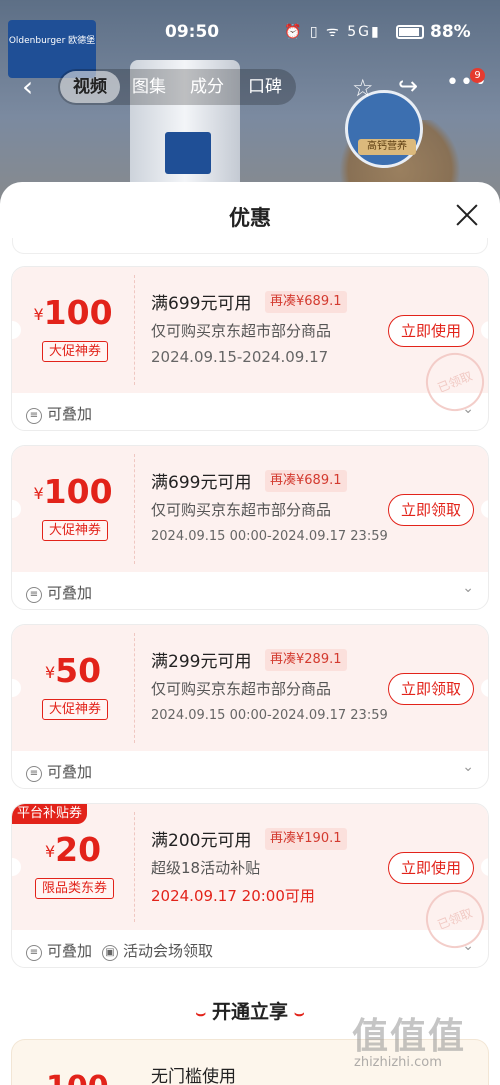  What do you see at coordinates (467, 215) in the screenshot?
I see `close-icon` at bounding box center [467, 215].